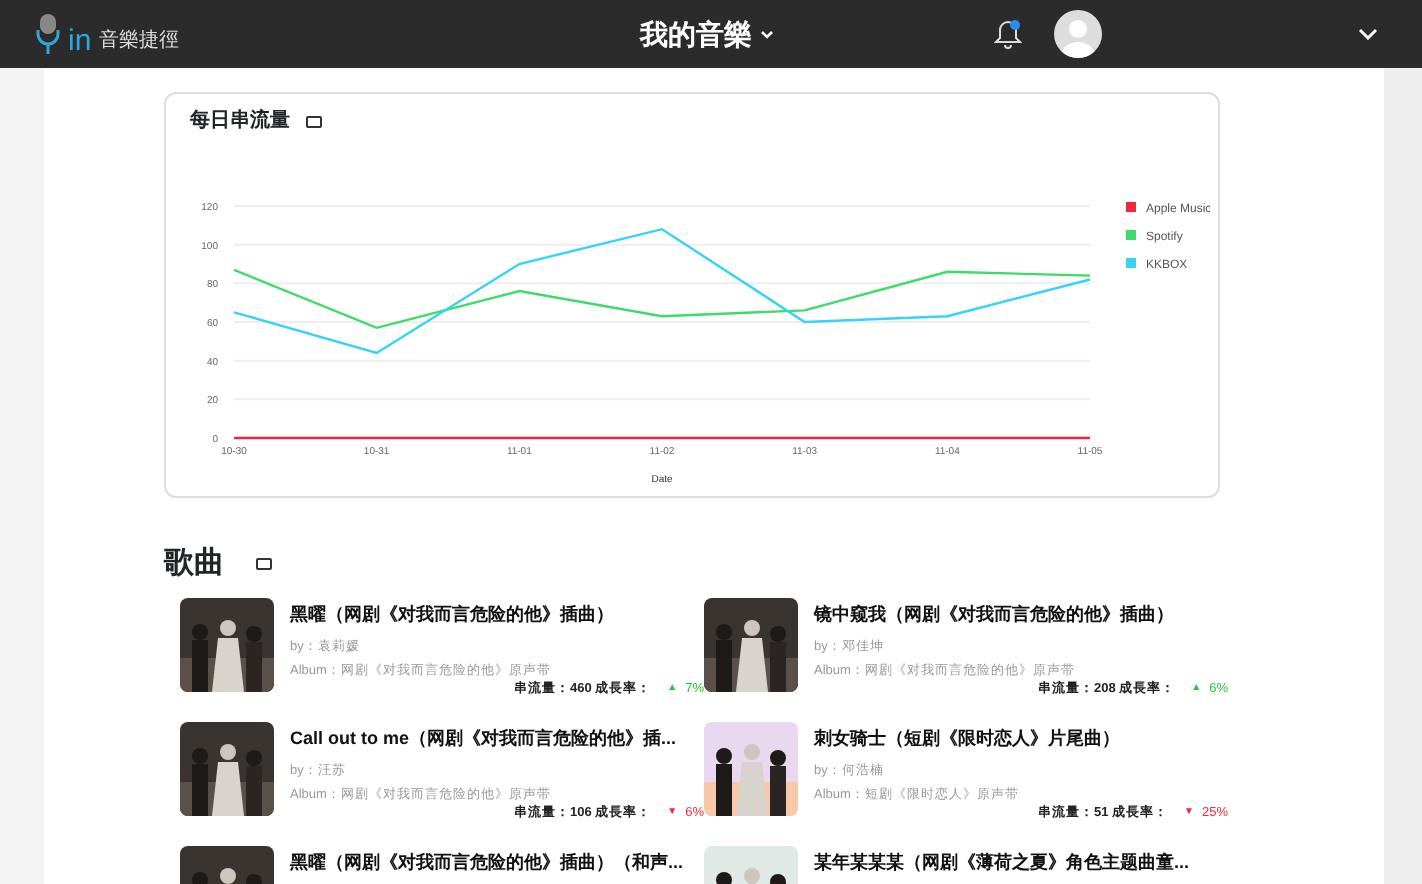 This screenshot has height=884, width=1422. Describe the element at coordinates (194, 564) in the screenshot. I see `section-title: 歌曲` at that location.